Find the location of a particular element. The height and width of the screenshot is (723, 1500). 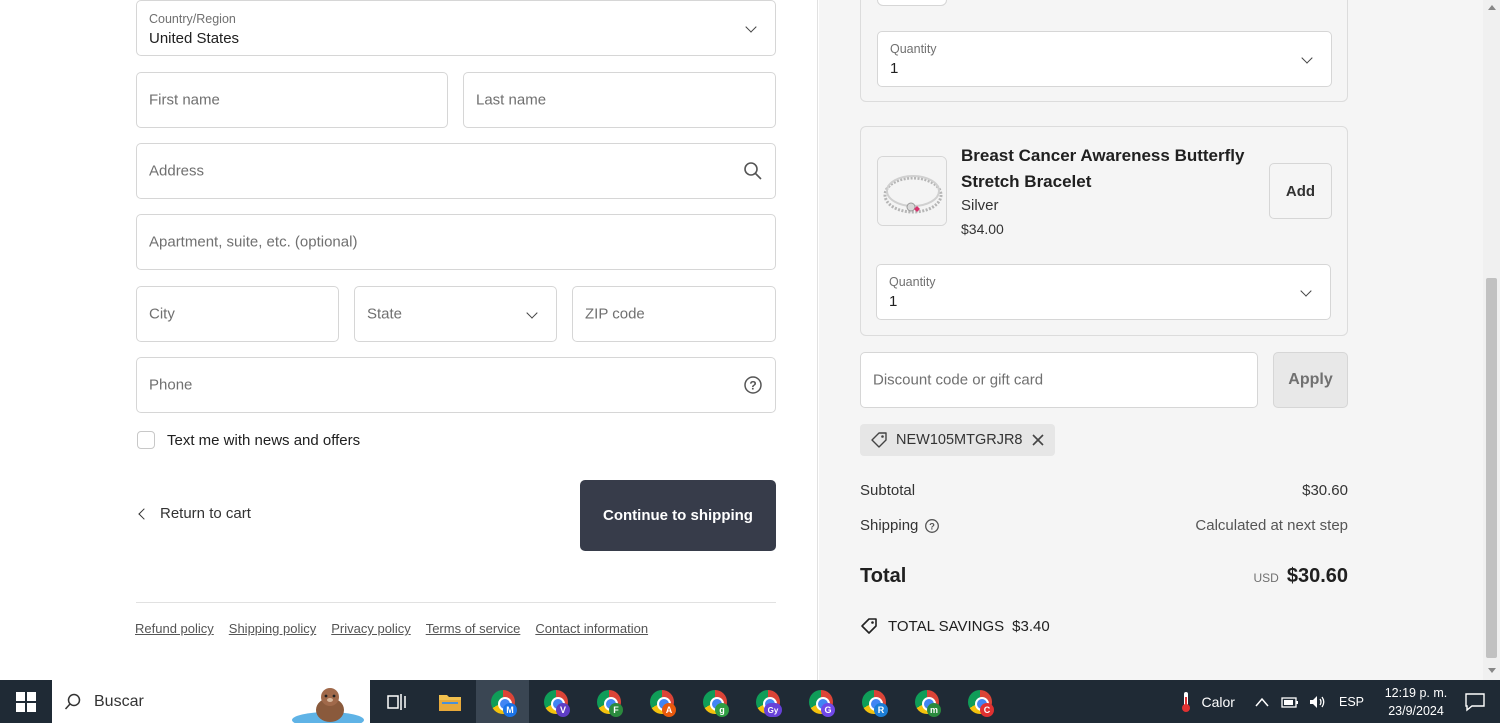

weather-widget: Calor is located at coordinates (1207, 702).